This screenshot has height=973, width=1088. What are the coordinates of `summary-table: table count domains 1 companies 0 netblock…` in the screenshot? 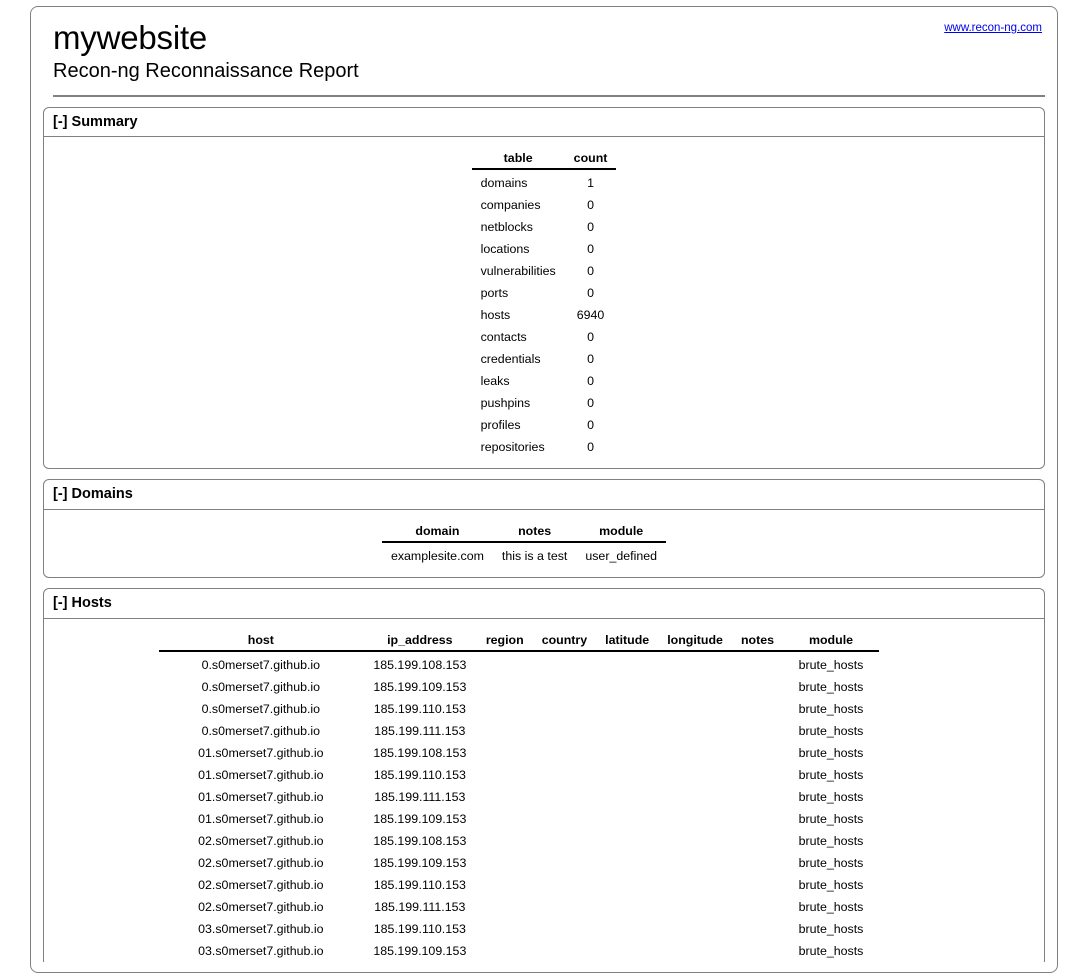 It's located at (544, 303).